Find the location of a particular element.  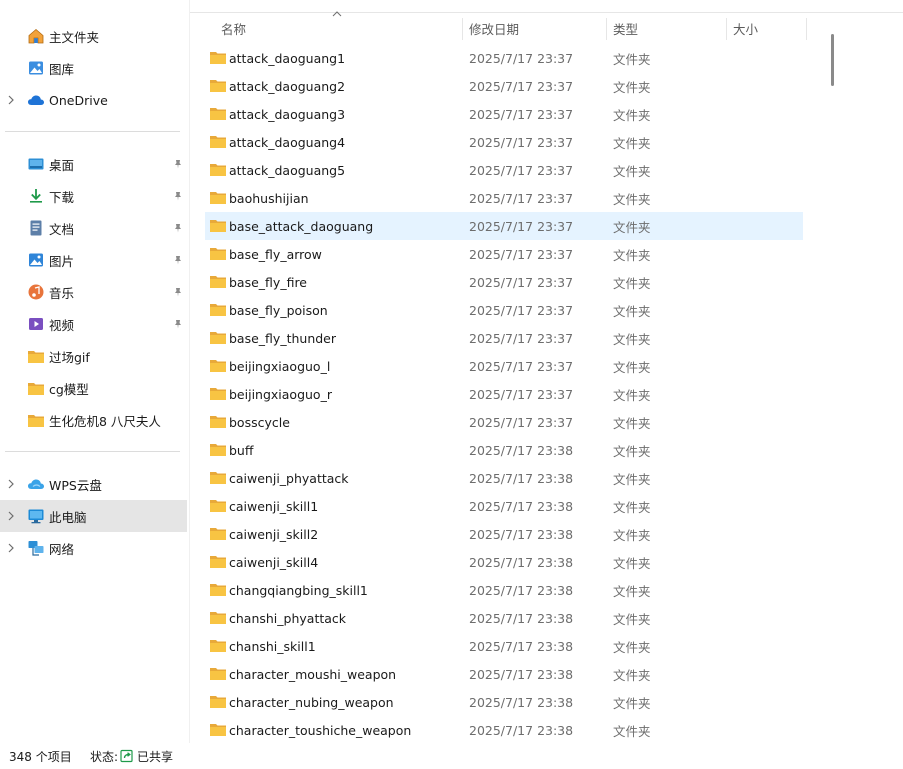

sidebar-item-onedrive: OneDrive is located at coordinates (93, 100).